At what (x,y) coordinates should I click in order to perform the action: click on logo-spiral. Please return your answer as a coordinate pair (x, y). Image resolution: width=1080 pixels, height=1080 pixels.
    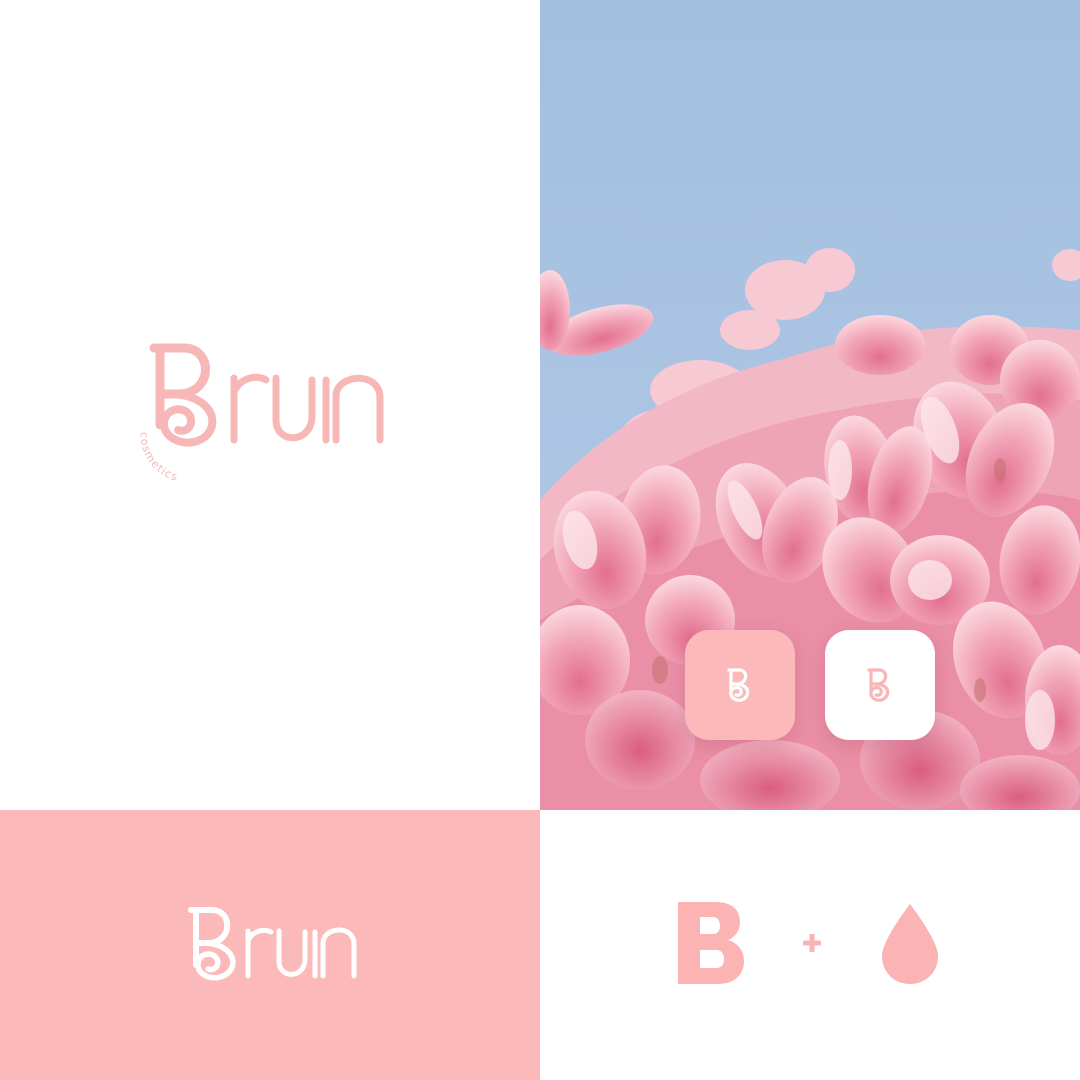
    Looking at the image, I should click on (188, 418).